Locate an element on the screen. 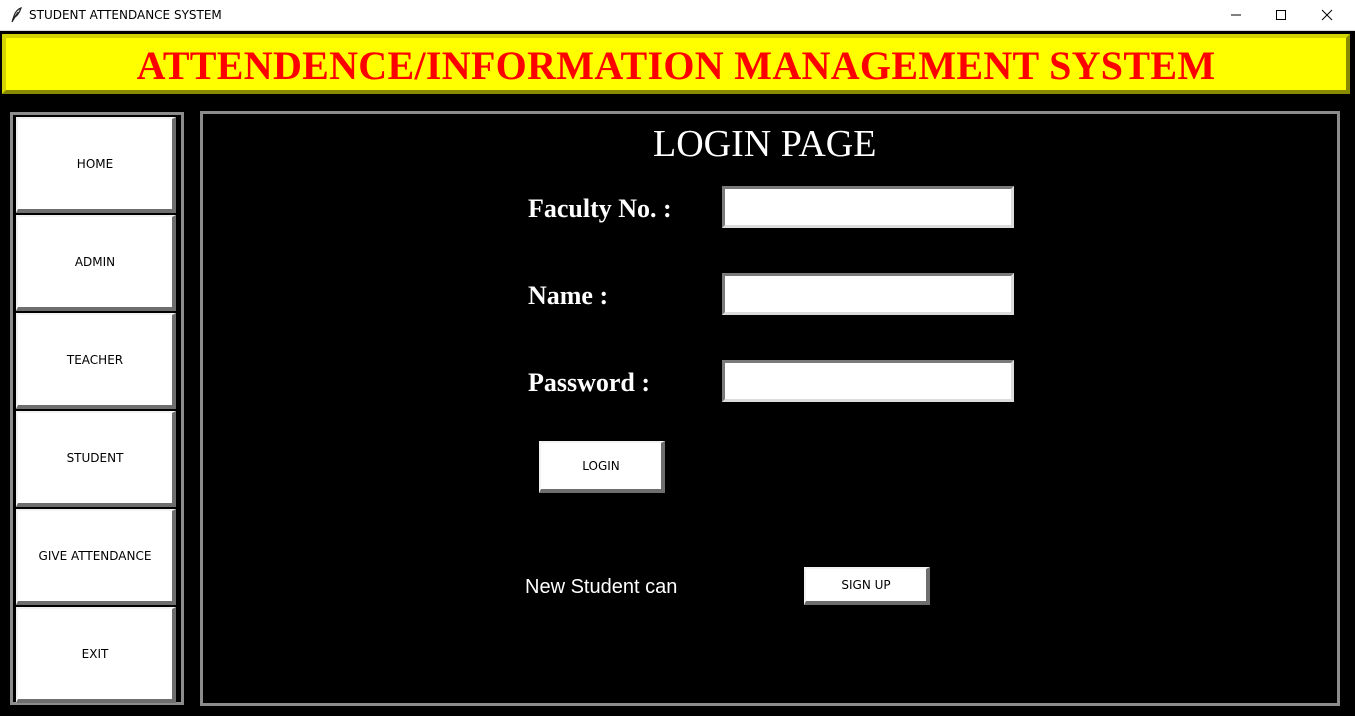 The image size is (1355, 716). header-area: ATTENDENCE/INFORMATION MANAGEMENT SYSTEM is located at coordinates (677, 65).